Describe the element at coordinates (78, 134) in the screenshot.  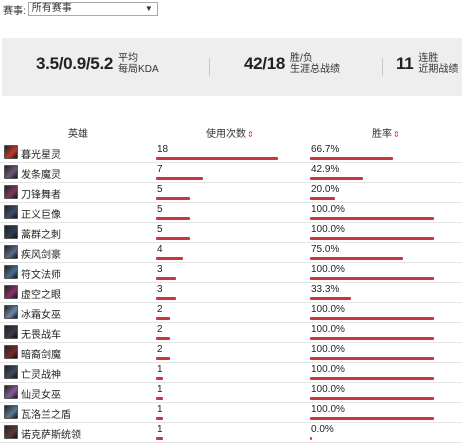
I see `hero-column-header: 英雄` at that location.